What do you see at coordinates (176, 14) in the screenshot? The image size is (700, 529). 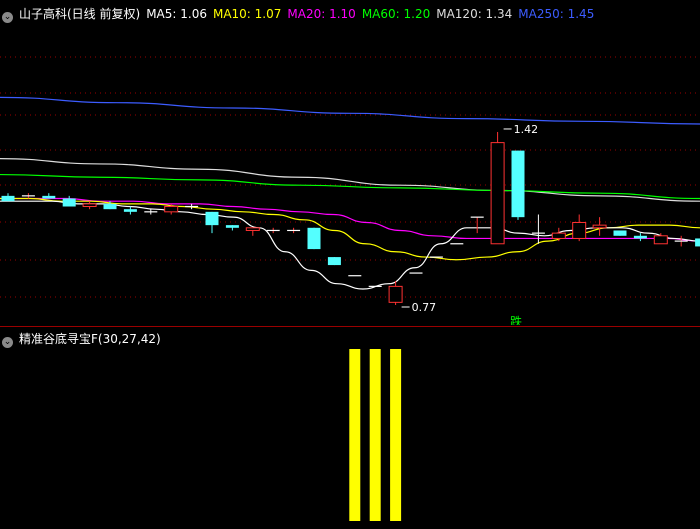 I see `ma5-label: MA5: 1.06` at bounding box center [176, 14].